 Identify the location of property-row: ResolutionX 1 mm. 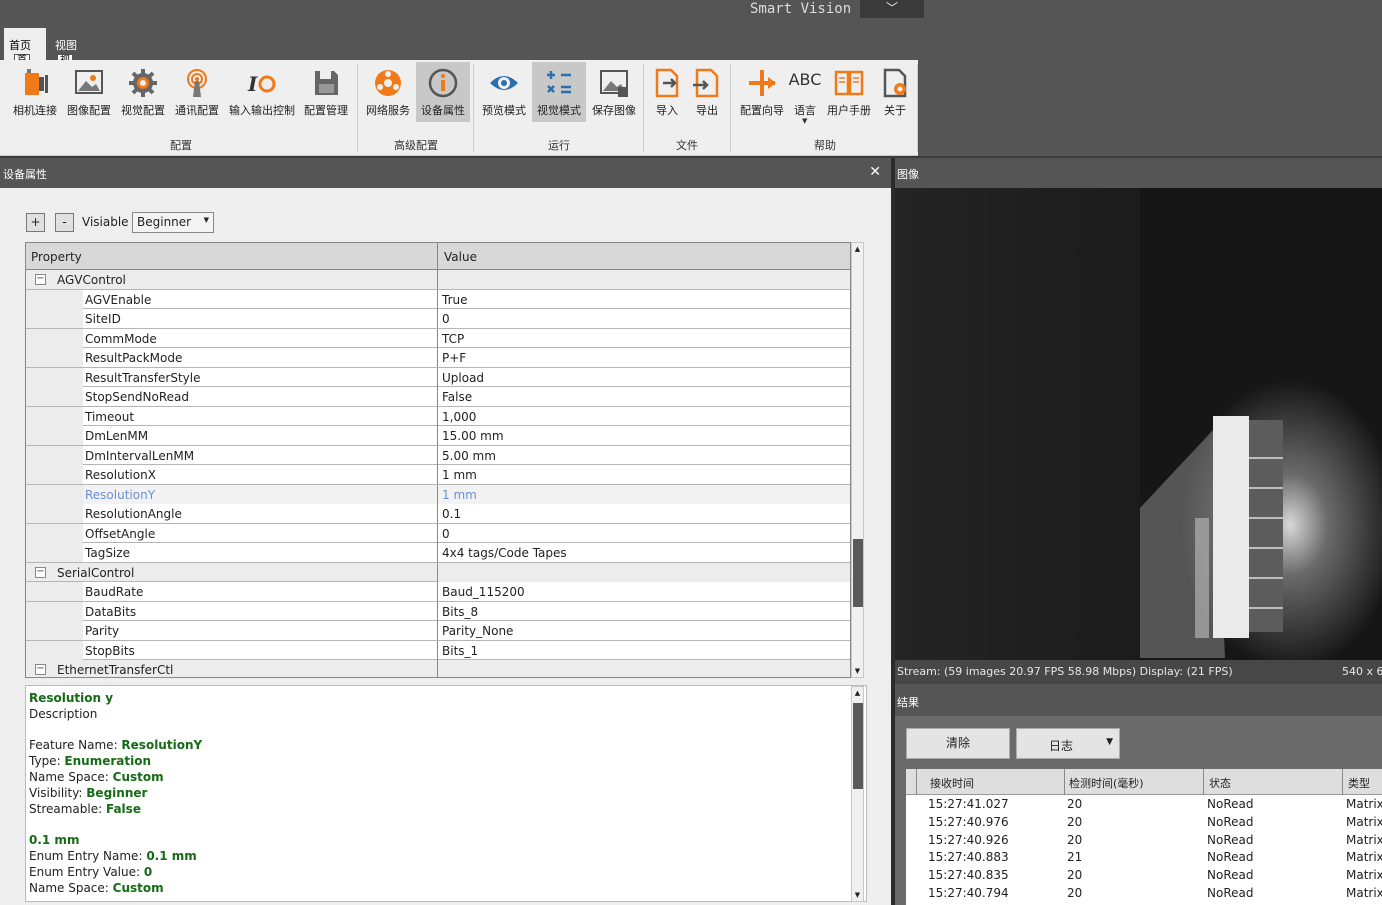
(438, 475).